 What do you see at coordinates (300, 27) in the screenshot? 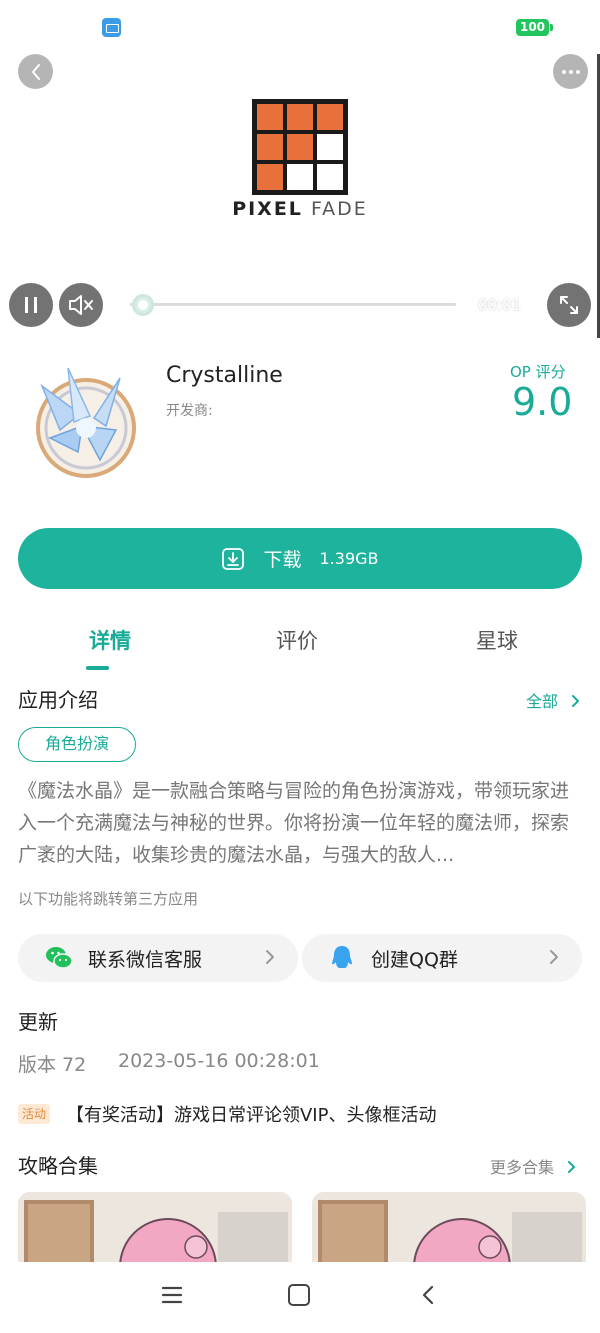
I see `status-bar: 100` at bounding box center [300, 27].